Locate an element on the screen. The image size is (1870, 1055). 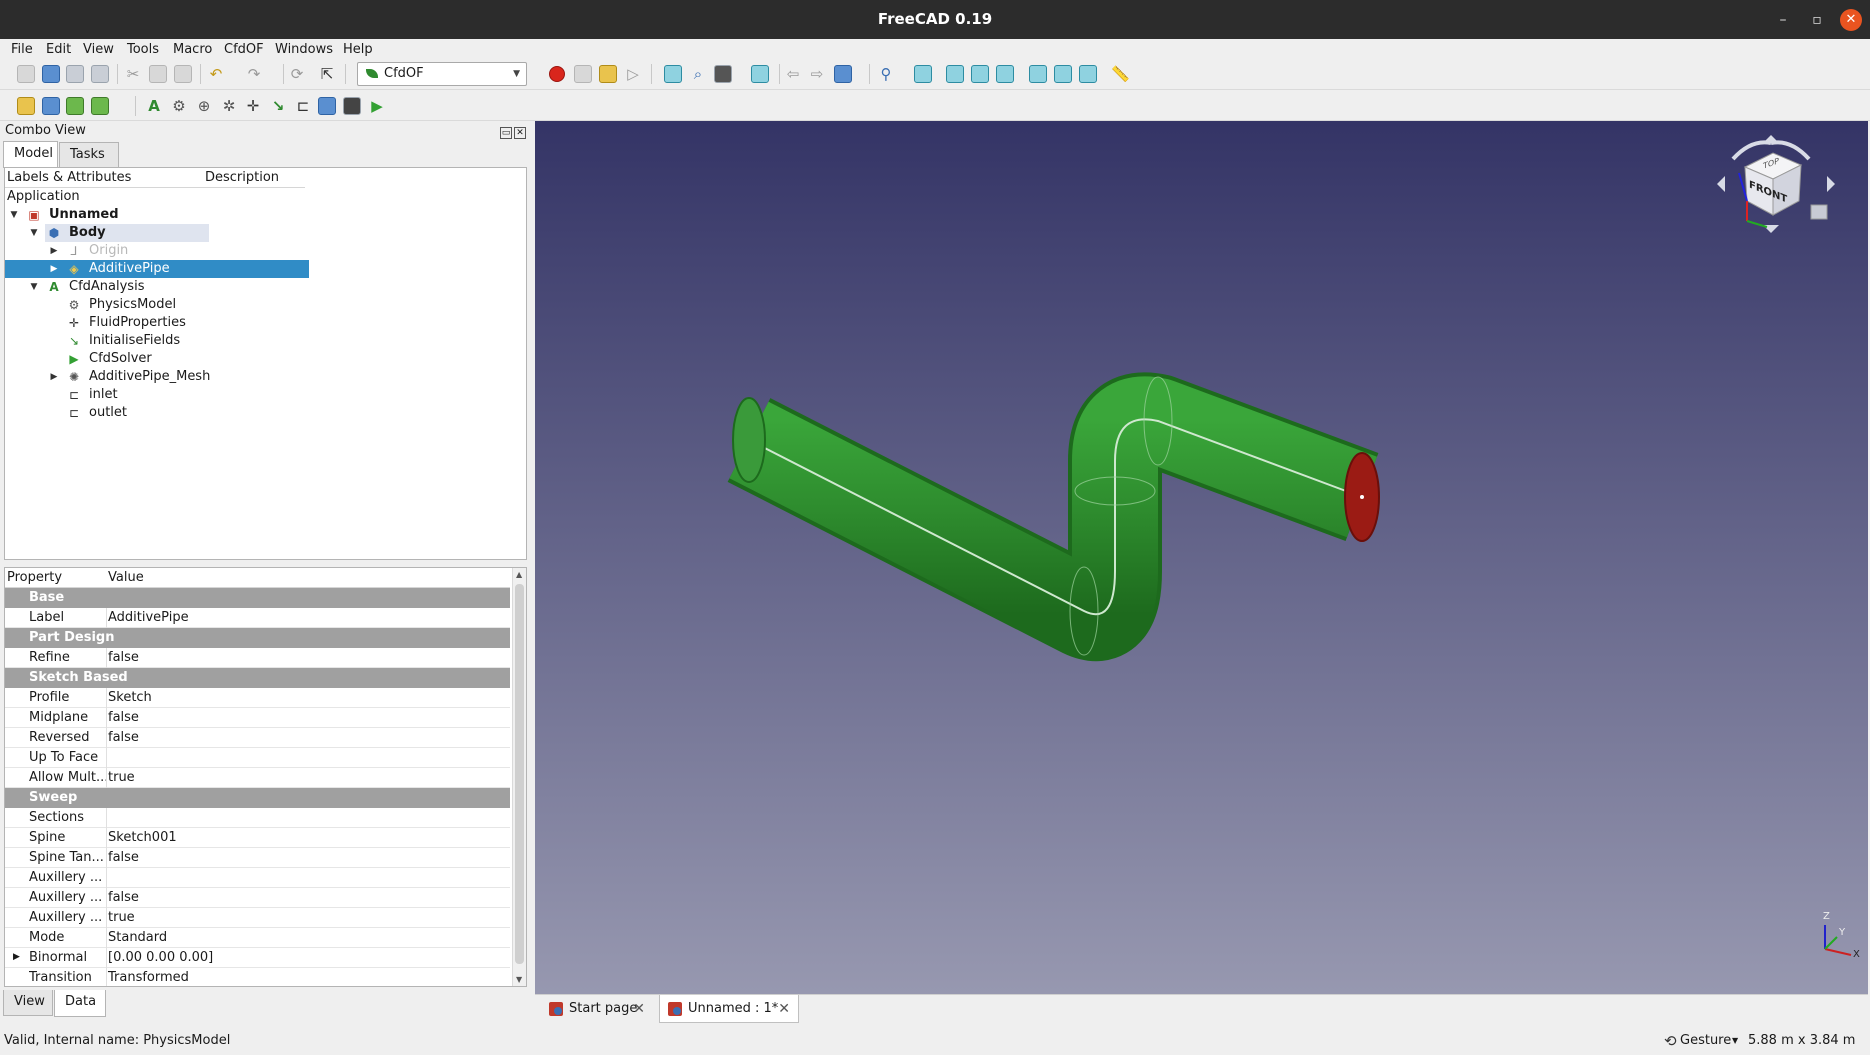
tree-item-outlet: ⊏ outlet is located at coordinates (265, 413).